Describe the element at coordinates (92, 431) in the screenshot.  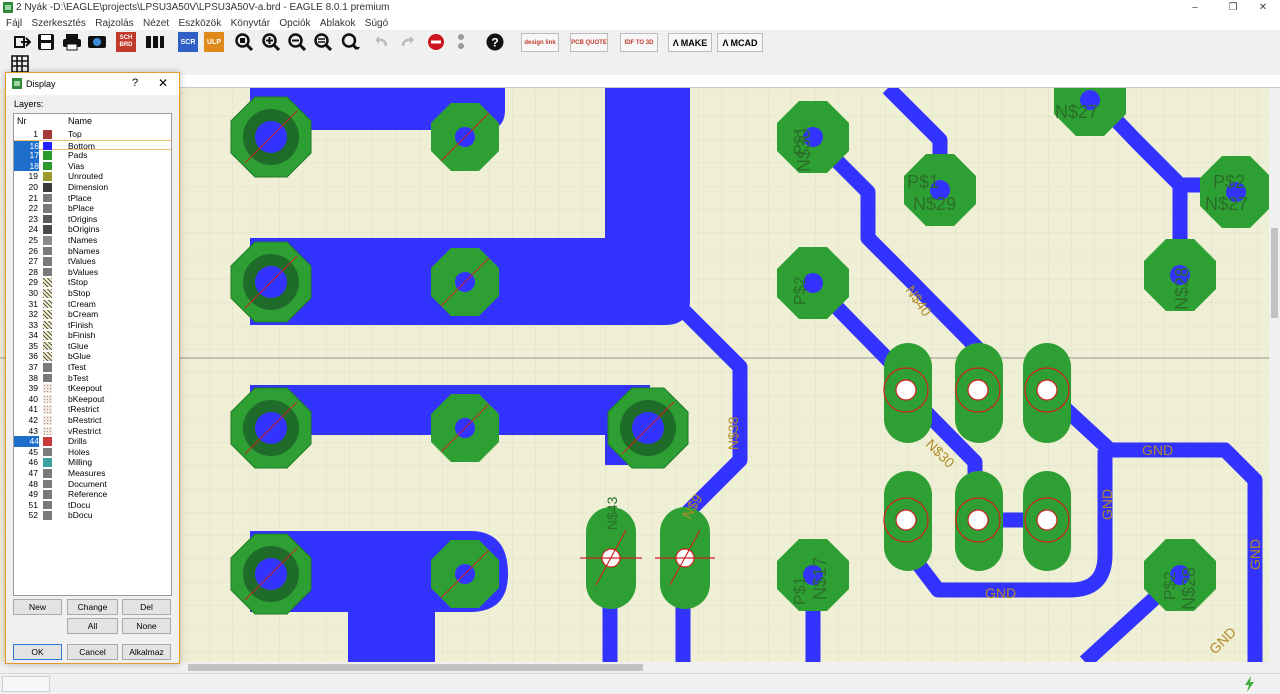
I see `layer-row: 43 vRestrict` at that location.